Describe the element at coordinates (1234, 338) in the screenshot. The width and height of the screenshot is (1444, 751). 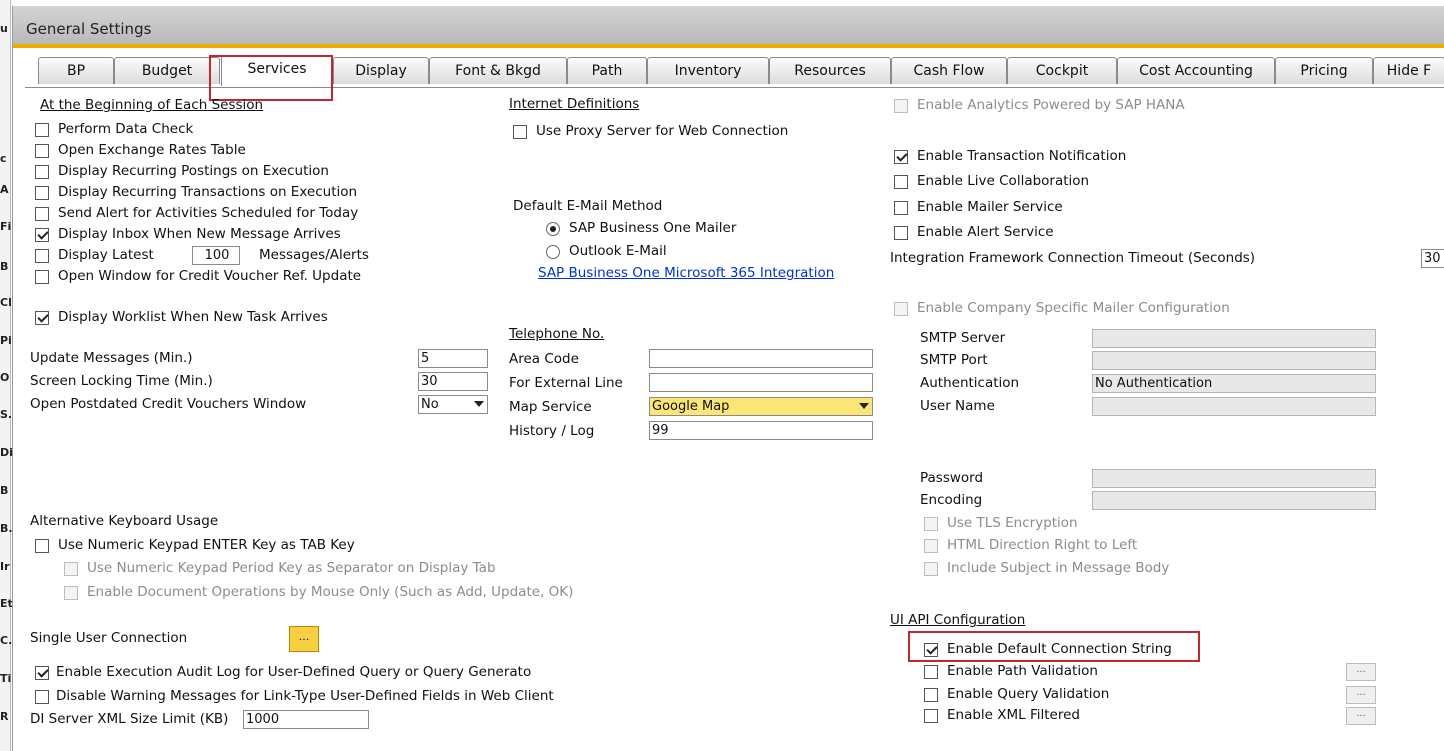
I see `smtp-server-input` at that location.